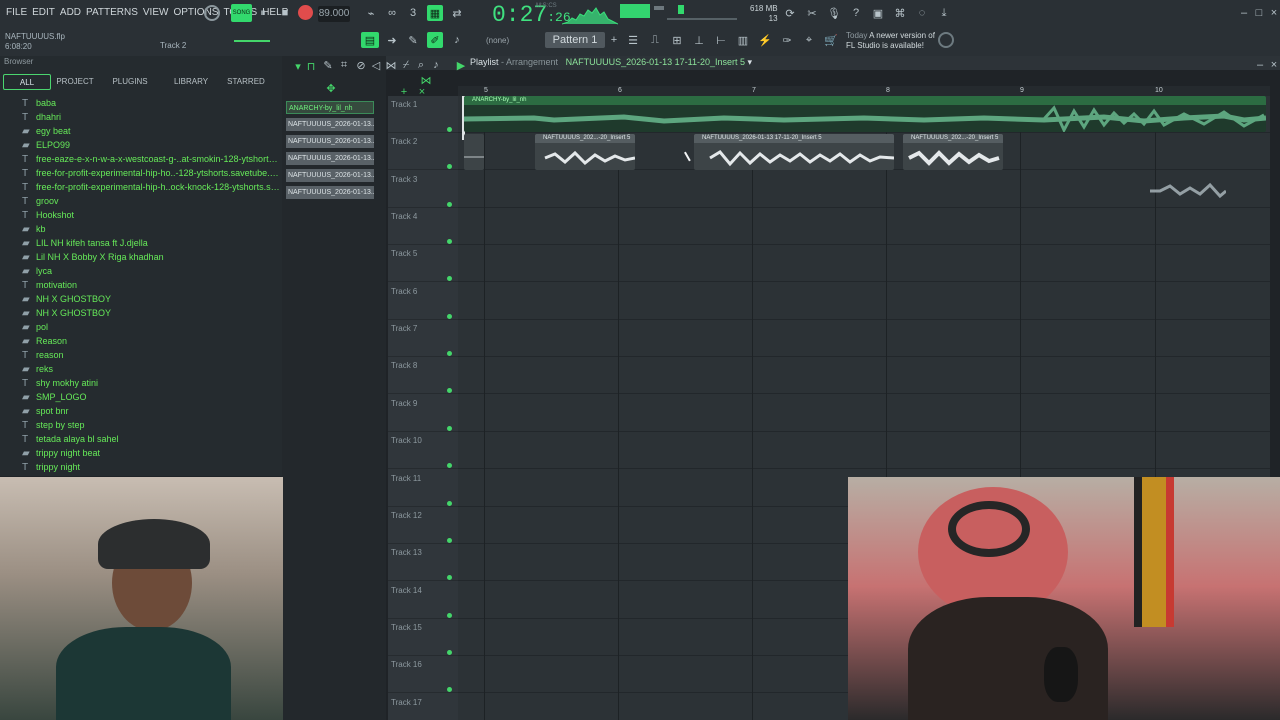  What do you see at coordinates (423, 376) in the screenshot?
I see `track-header: Track 8` at bounding box center [423, 376].